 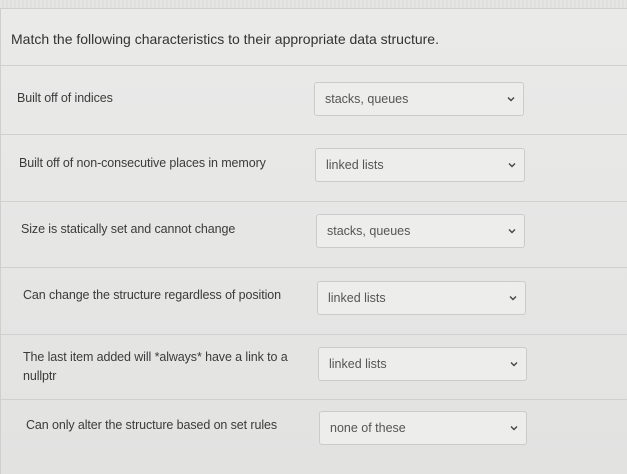 What do you see at coordinates (421, 298) in the screenshot?
I see `answer-select-4: linked lists` at bounding box center [421, 298].